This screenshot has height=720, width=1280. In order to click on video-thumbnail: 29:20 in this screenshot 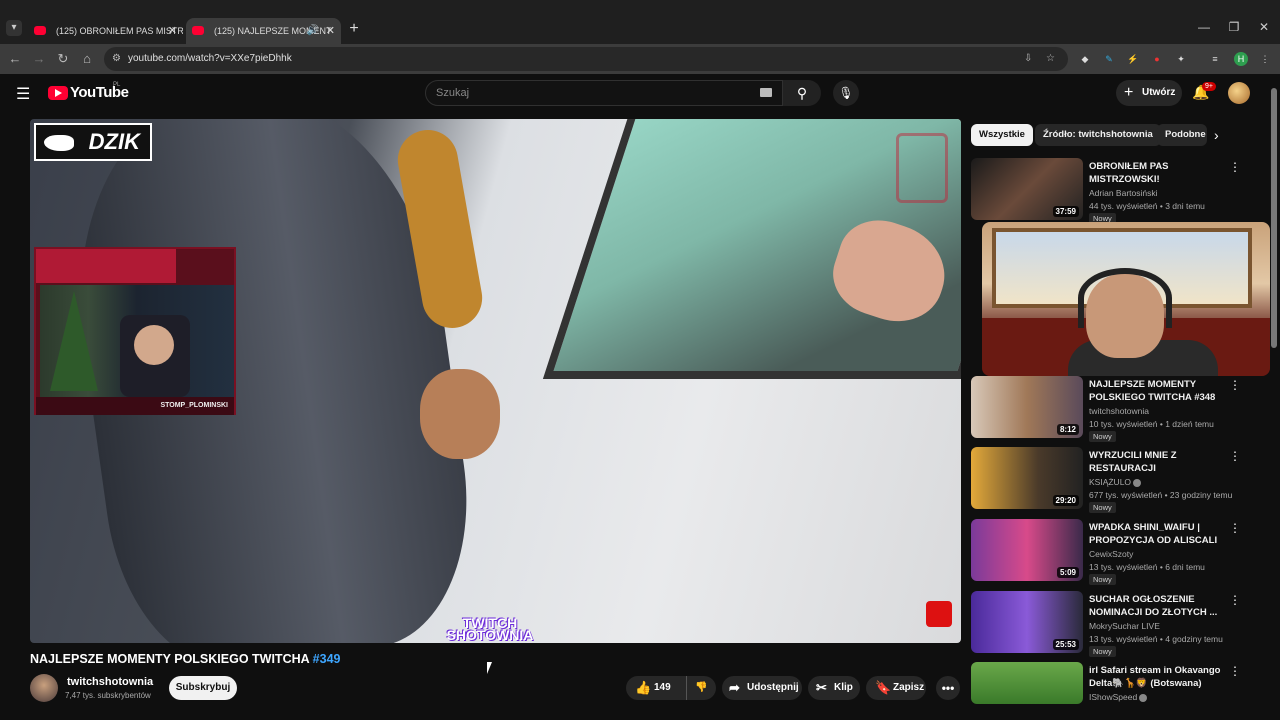, I will do `click(1027, 478)`.